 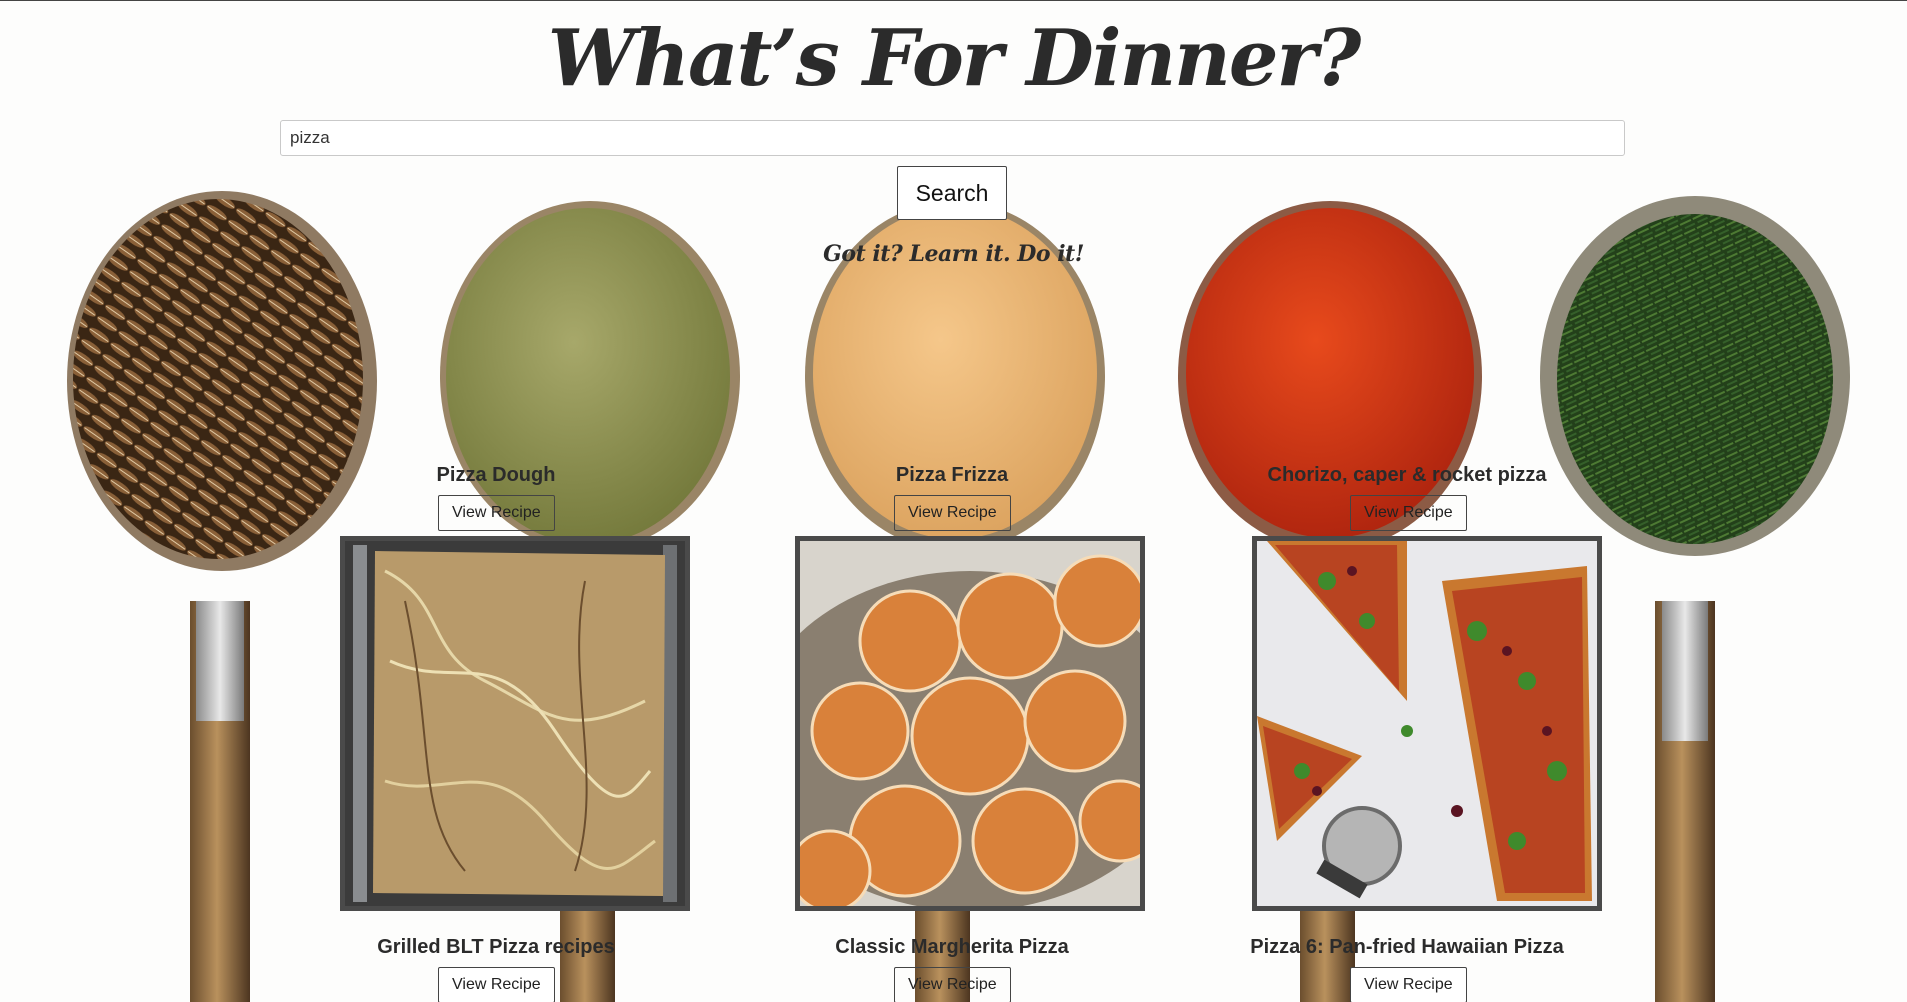 I want to click on flatbread-image, so click(x=515, y=723).